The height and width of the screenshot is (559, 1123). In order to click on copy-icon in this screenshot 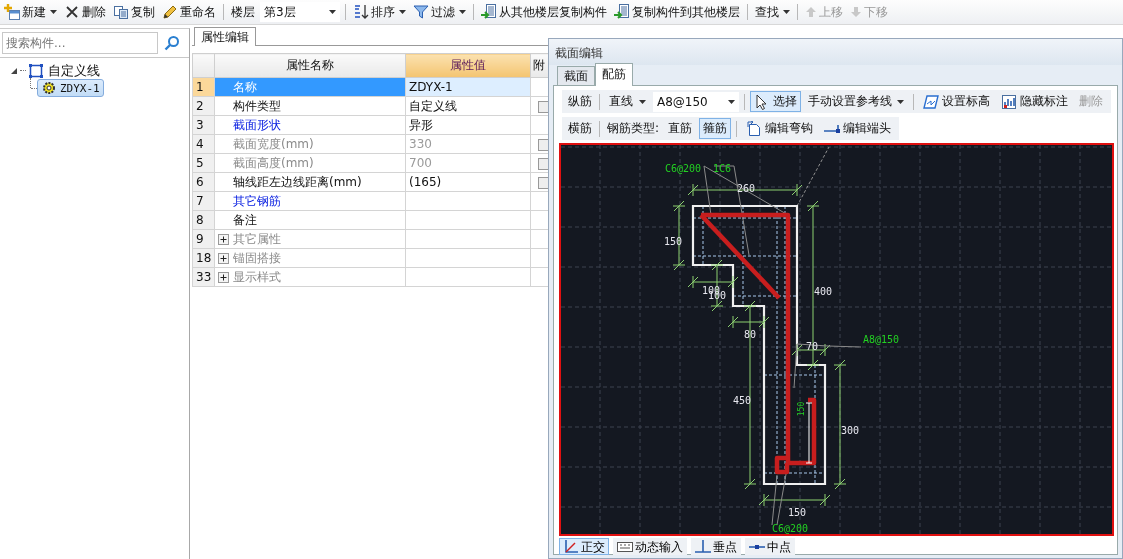, I will do `click(121, 12)`.